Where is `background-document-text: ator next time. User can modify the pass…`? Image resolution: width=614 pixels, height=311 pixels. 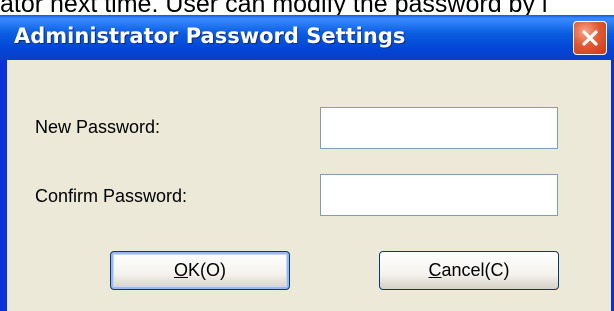 background-document-text: ator next time. User can modify the pass… is located at coordinates (274, 7).